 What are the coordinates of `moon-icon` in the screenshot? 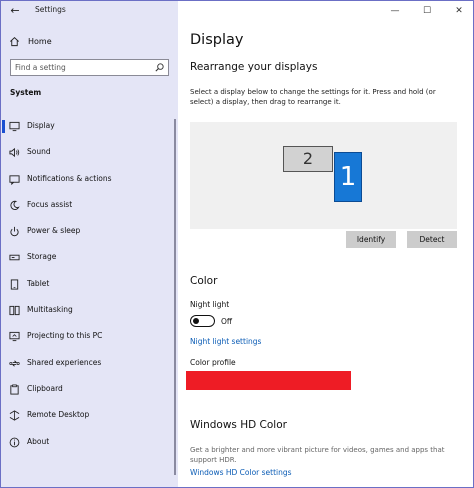 It's located at (15, 205).